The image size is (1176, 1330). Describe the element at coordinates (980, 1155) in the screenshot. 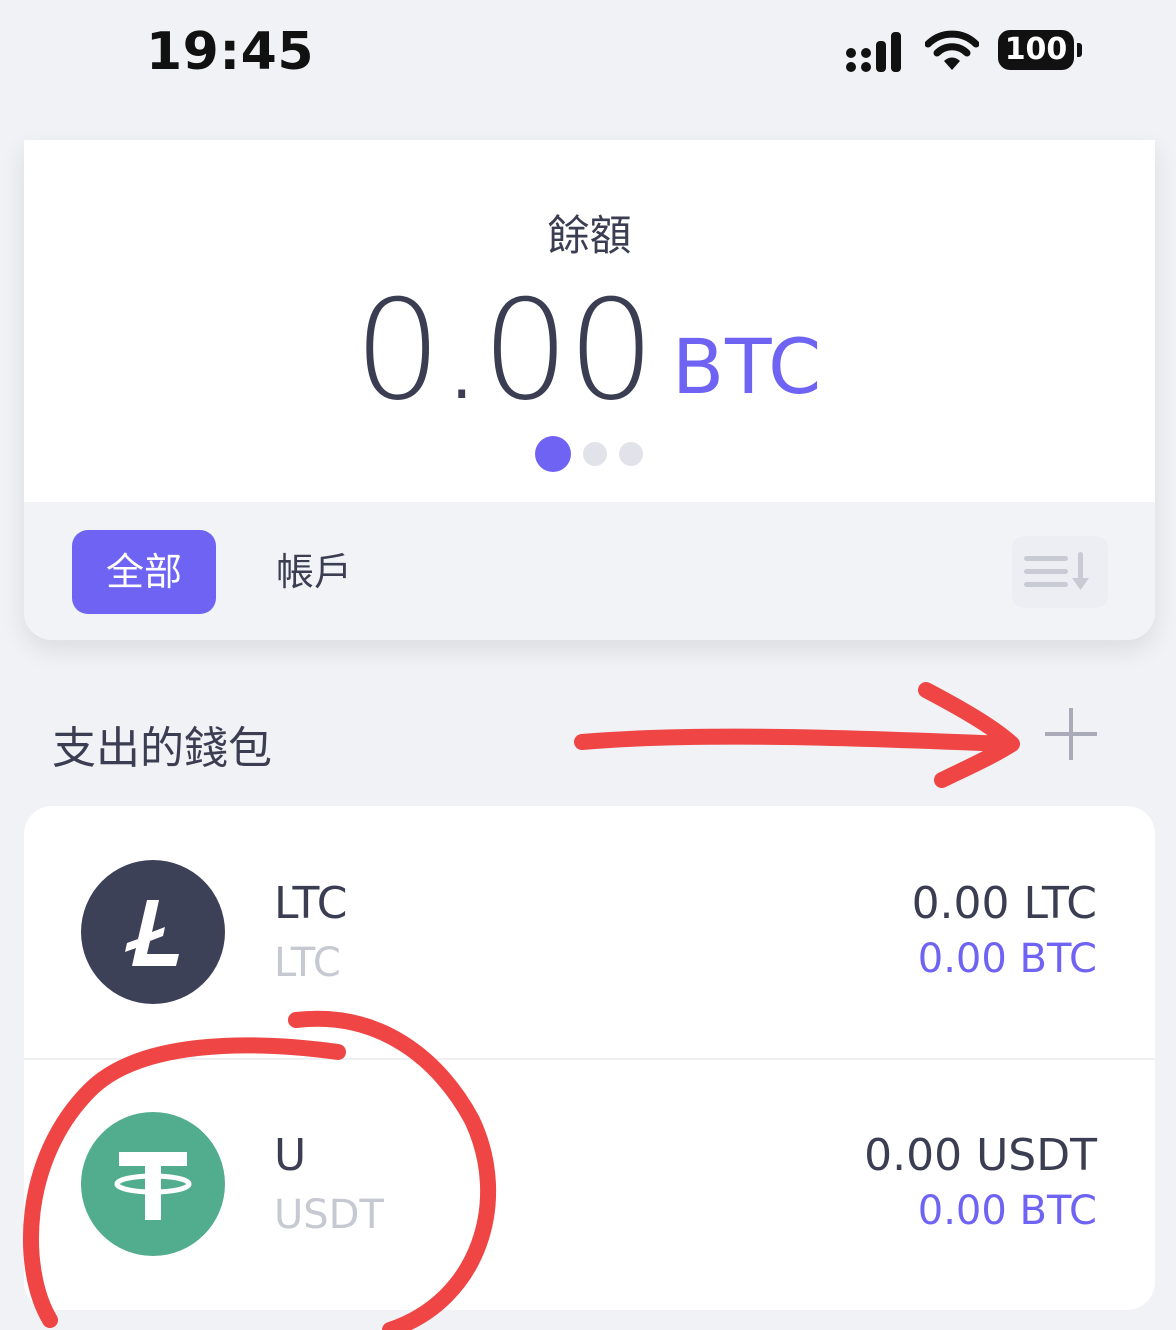

I see `wallet-amount: 0.00 USDT` at that location.